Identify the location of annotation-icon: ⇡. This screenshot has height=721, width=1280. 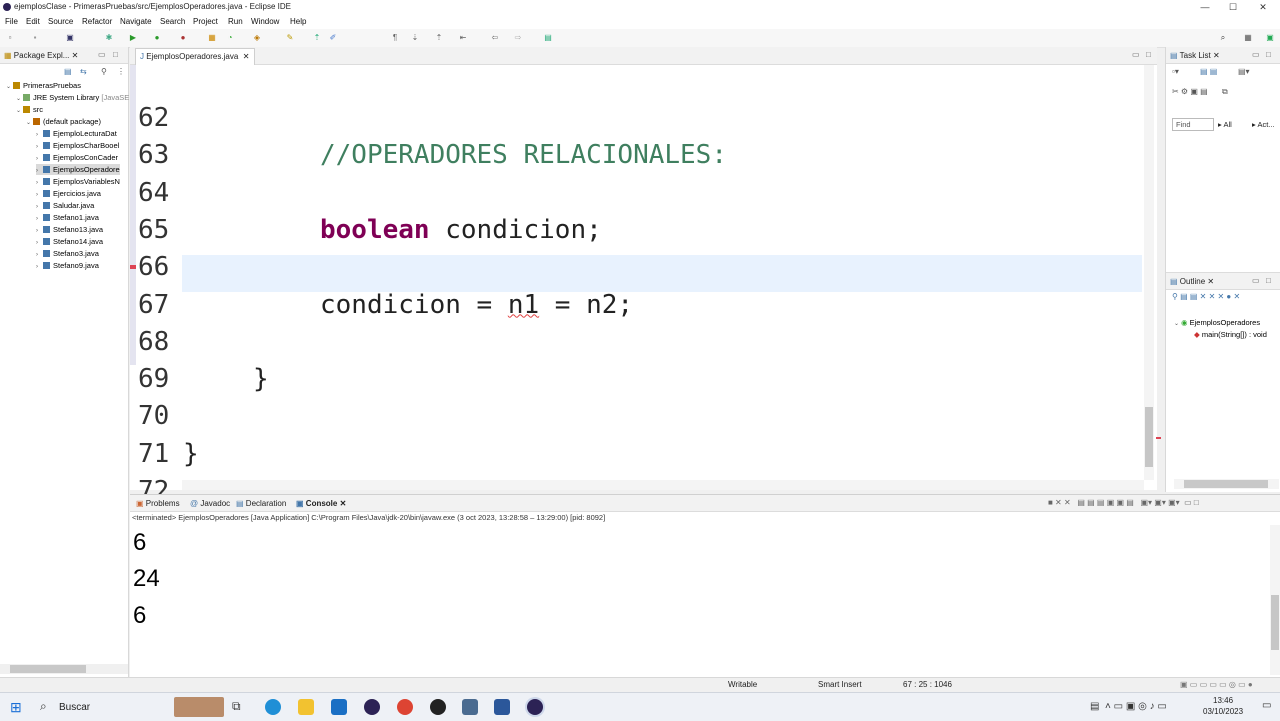
(317, 38).